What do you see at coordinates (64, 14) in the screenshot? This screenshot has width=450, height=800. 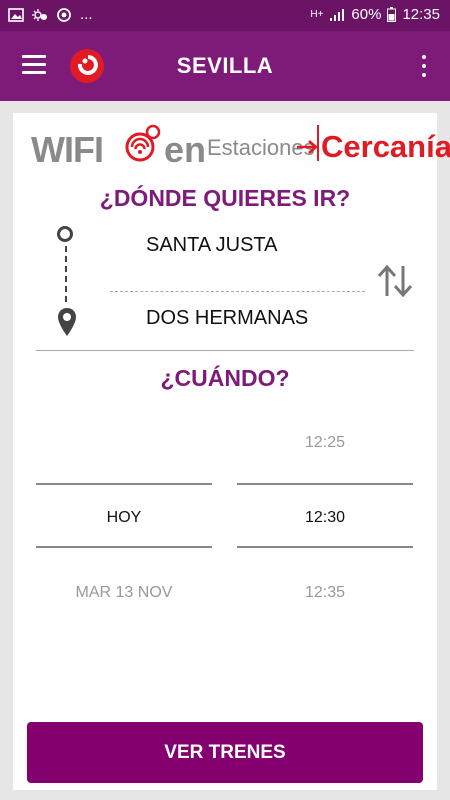 I see `data-saver-icon` at bounding box center [64, 14].